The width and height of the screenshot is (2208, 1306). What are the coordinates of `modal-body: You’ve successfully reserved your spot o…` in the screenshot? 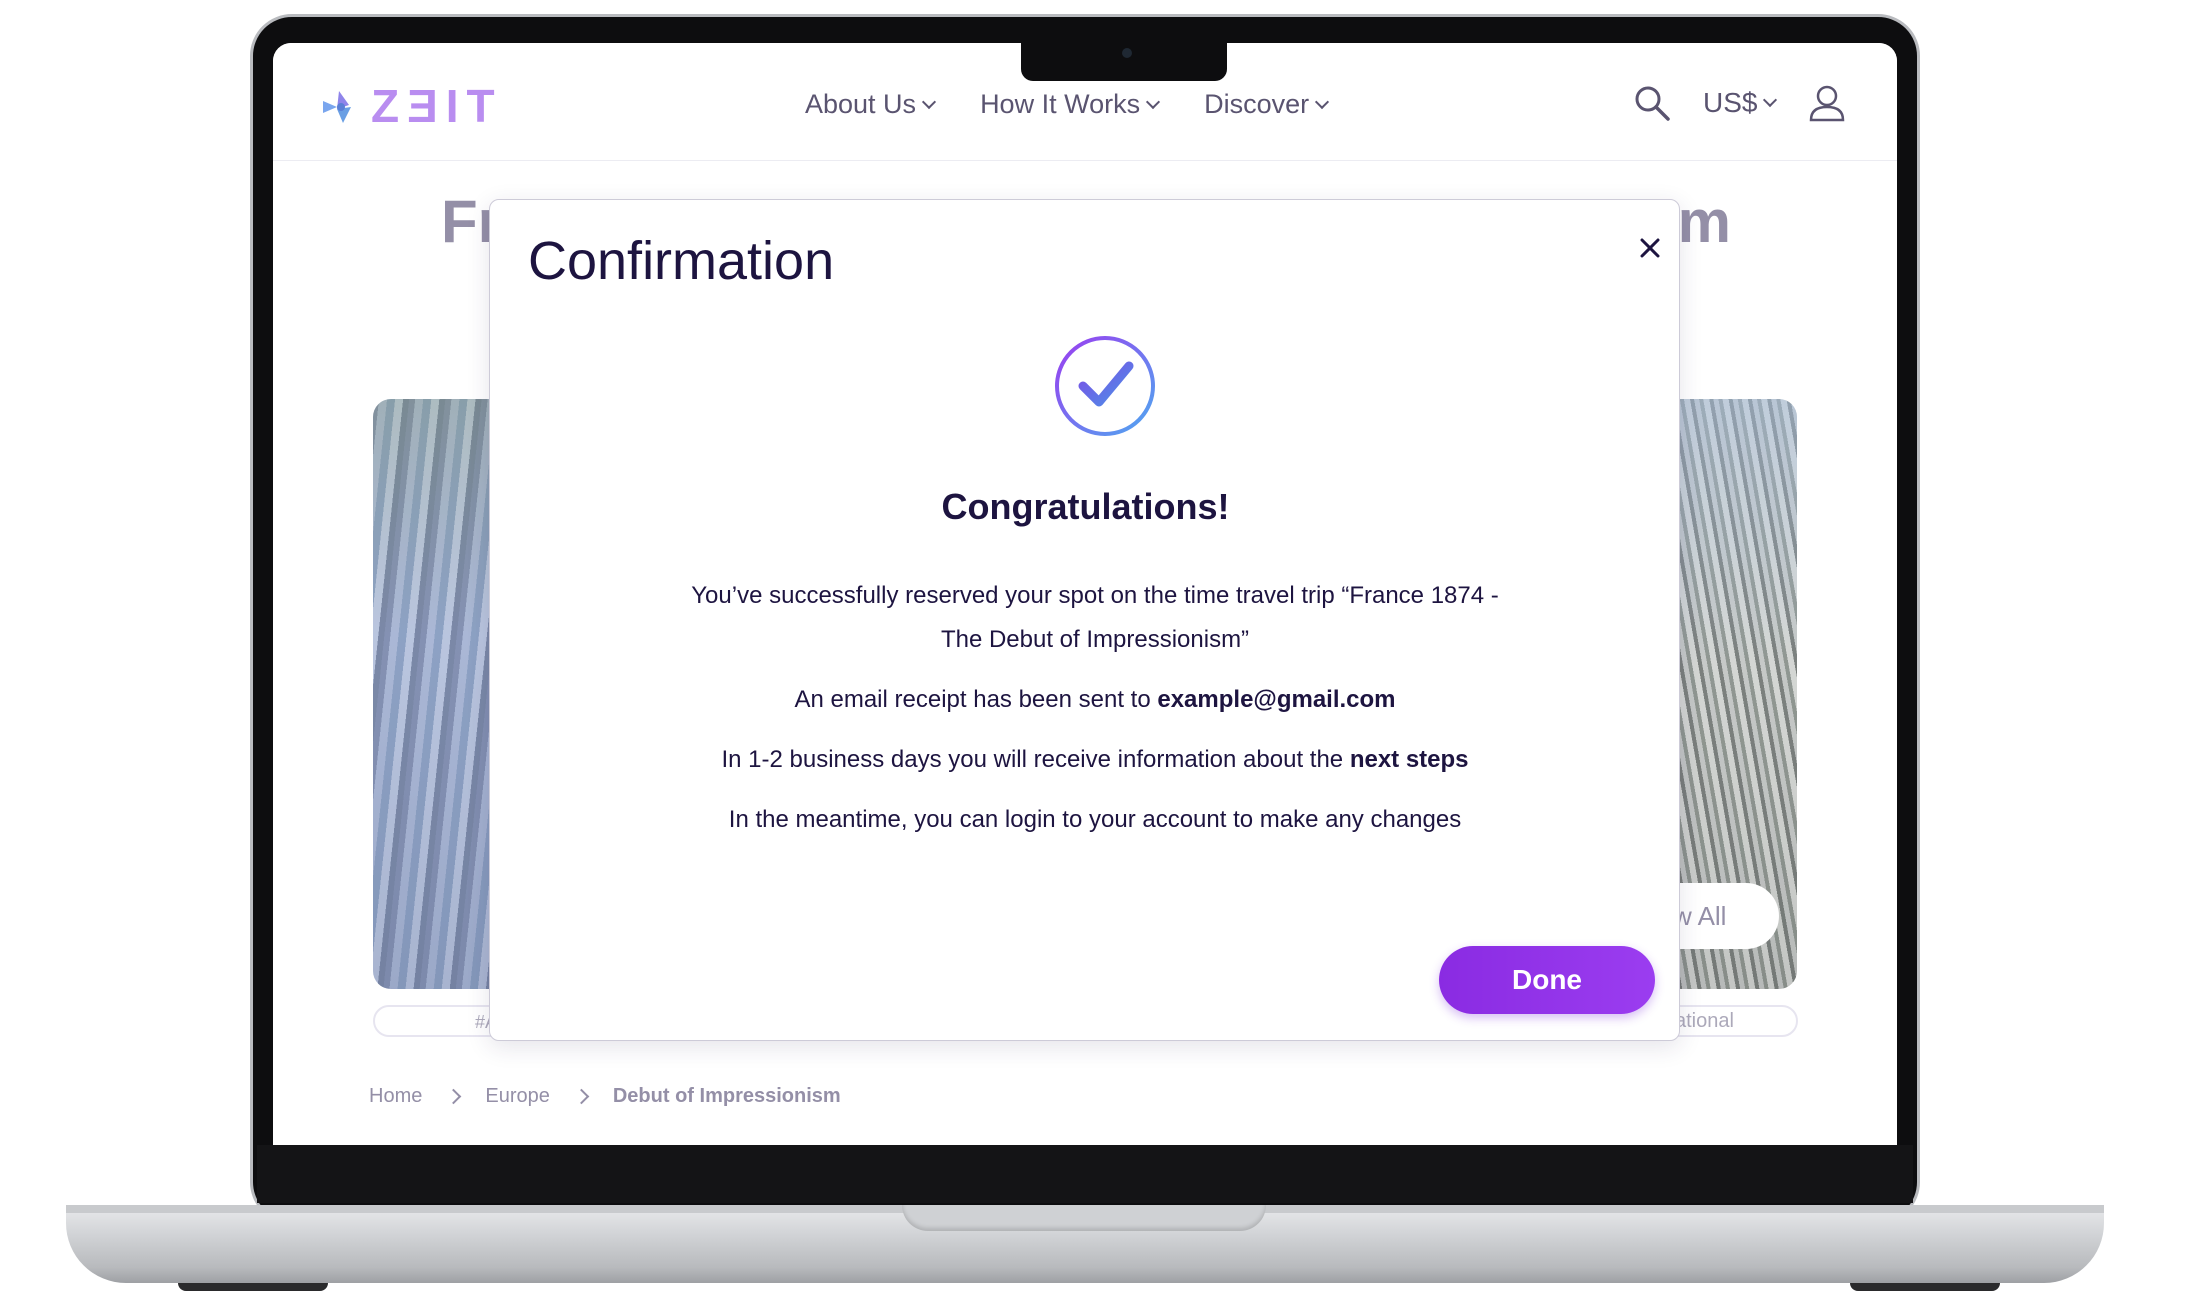 It's located at (1095, 716).